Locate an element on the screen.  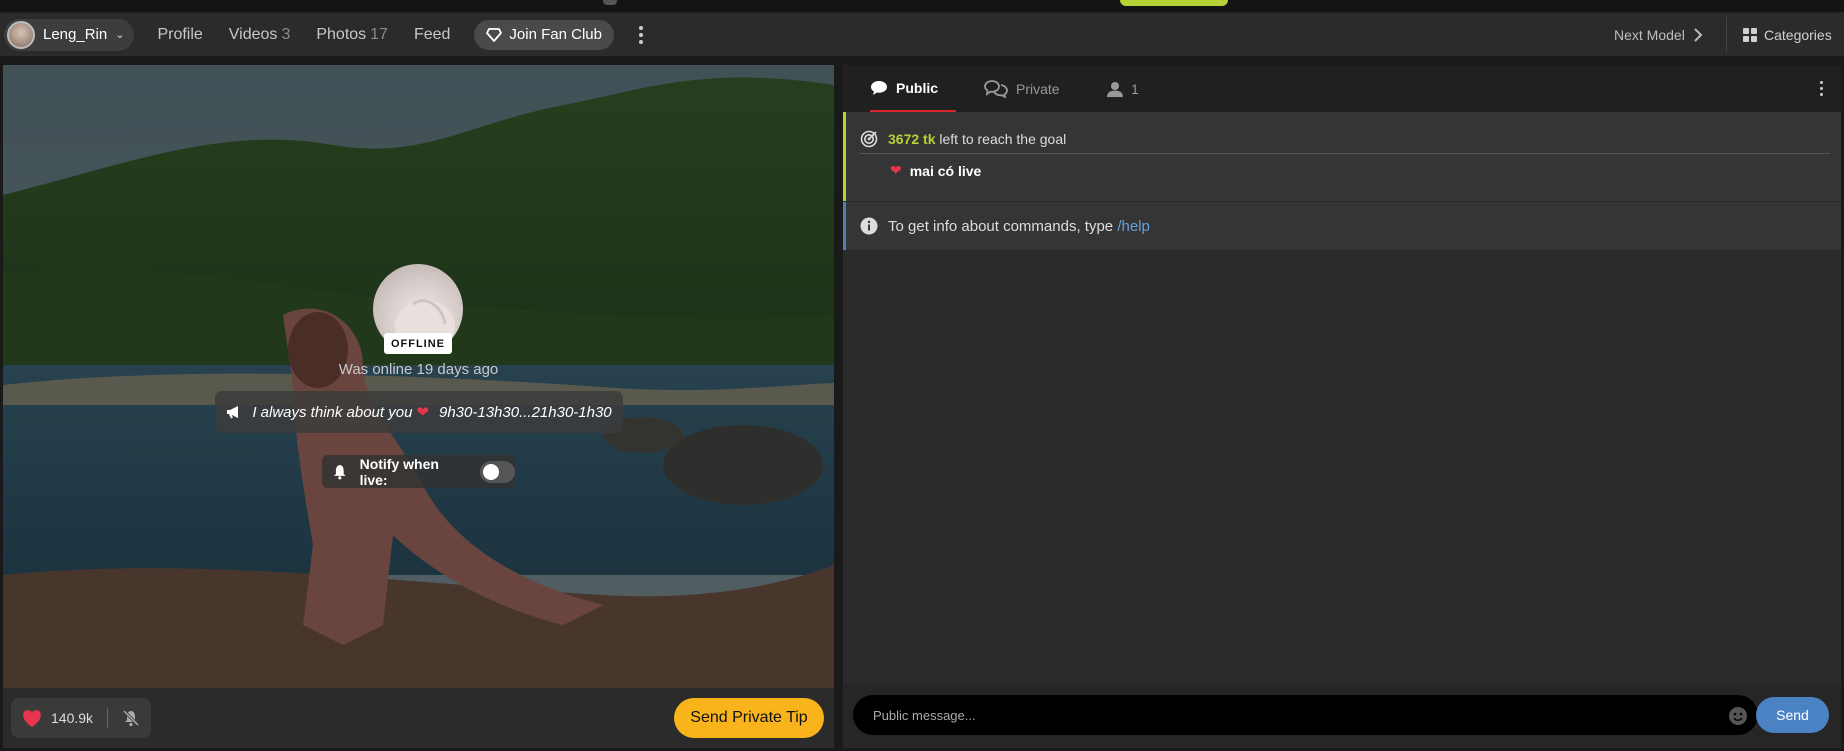
tab-label: Public is located at coordinates (917, 87).